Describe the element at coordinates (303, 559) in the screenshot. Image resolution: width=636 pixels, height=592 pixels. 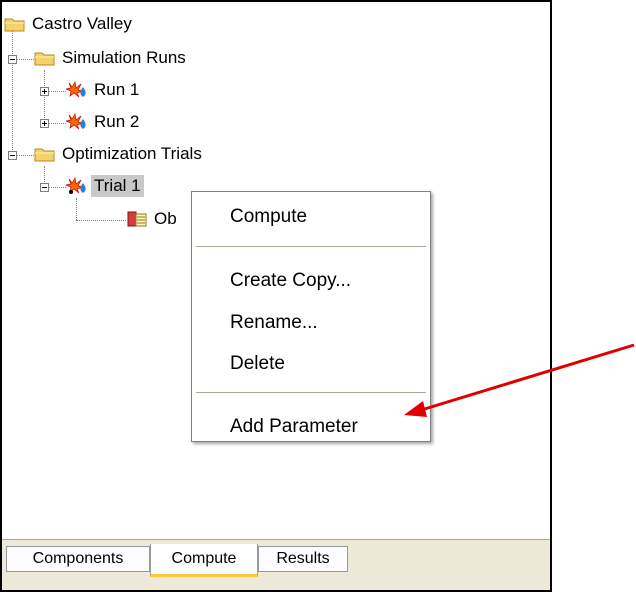
I see `tab-results: Results` at that location.